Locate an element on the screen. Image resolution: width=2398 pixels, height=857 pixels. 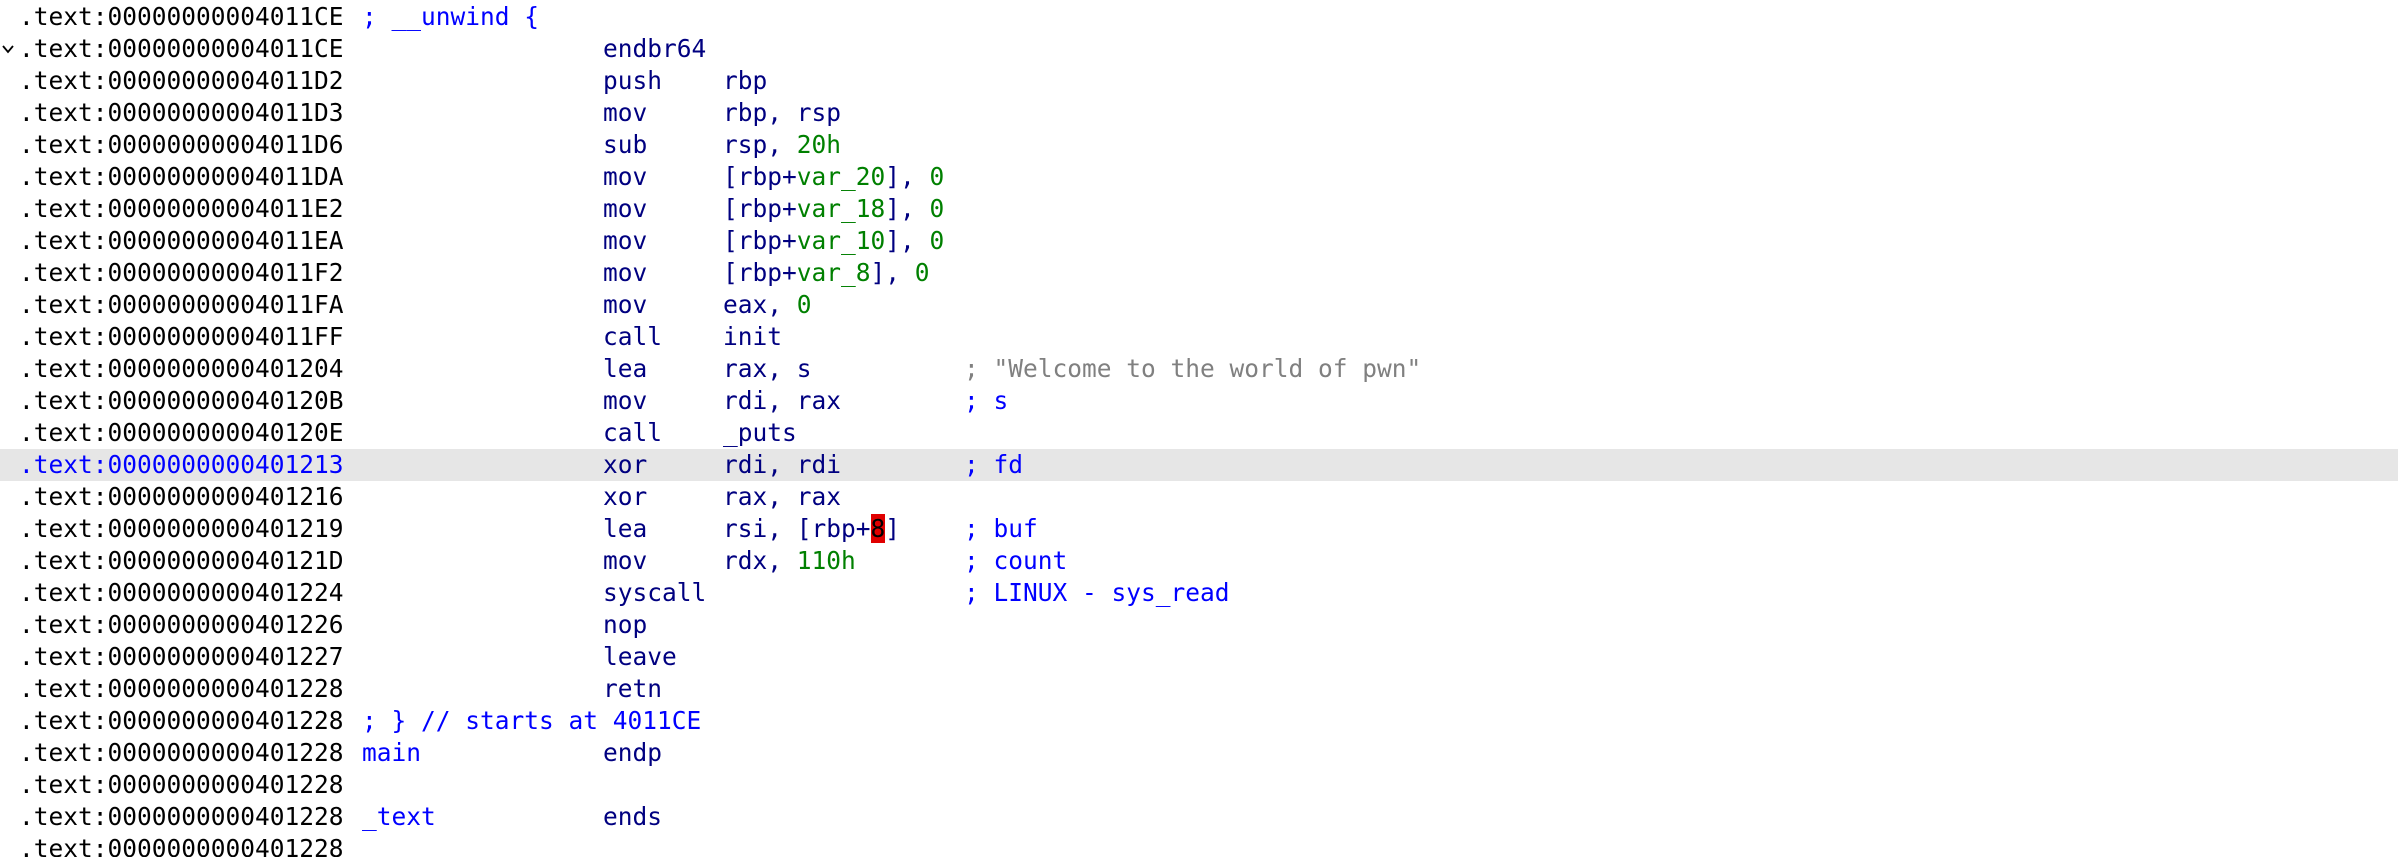
instruction-operands: rdi, rdi is located at coordinates (782, 465).